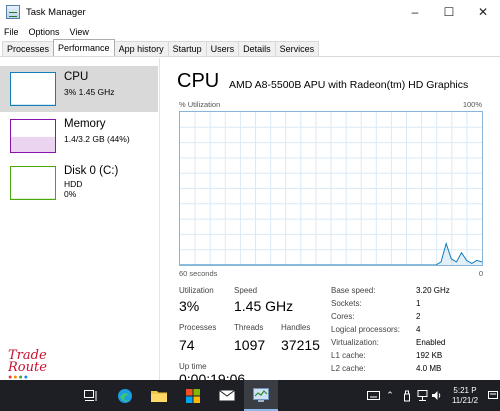 The width and height of the screenshot is (500, 411). What do you see at coordinates (70, 194) in the screenshot?
I see `resource-detail-disk-usage: 0%` at bounding box center [70, 194].